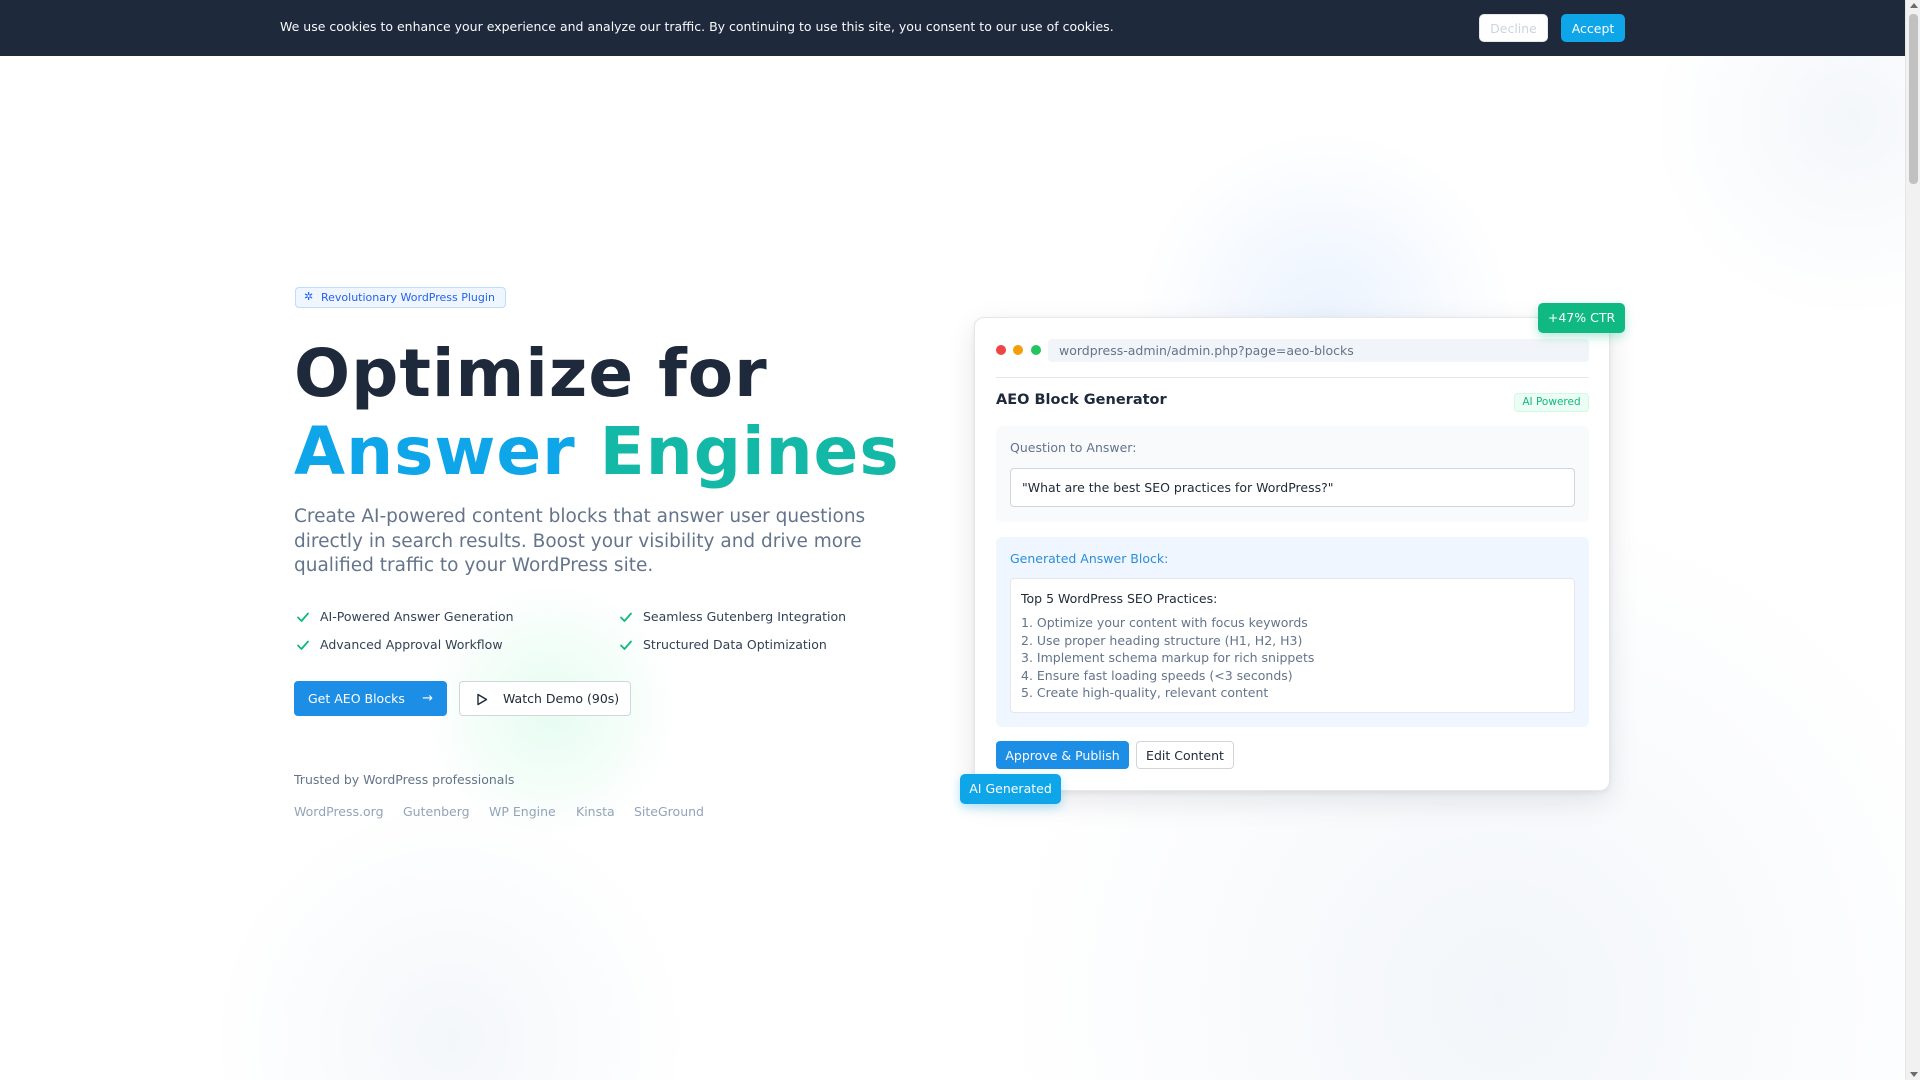 This screenshot has height=1080, width=1920. What do you see at coordinates (309, 296) in the screenshot?
I see `sparkle-icon: ✲` at bounding box center [309, 296].